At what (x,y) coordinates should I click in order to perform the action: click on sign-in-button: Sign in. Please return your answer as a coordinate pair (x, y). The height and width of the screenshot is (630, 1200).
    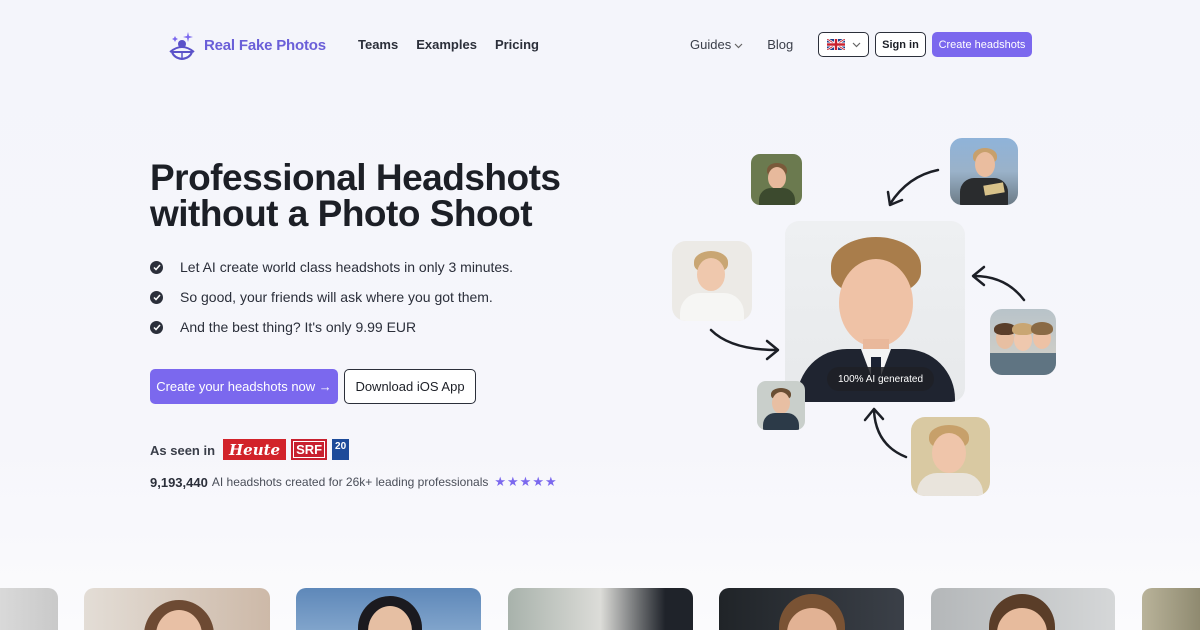
    Looking at the image, I should click on (900, 44).